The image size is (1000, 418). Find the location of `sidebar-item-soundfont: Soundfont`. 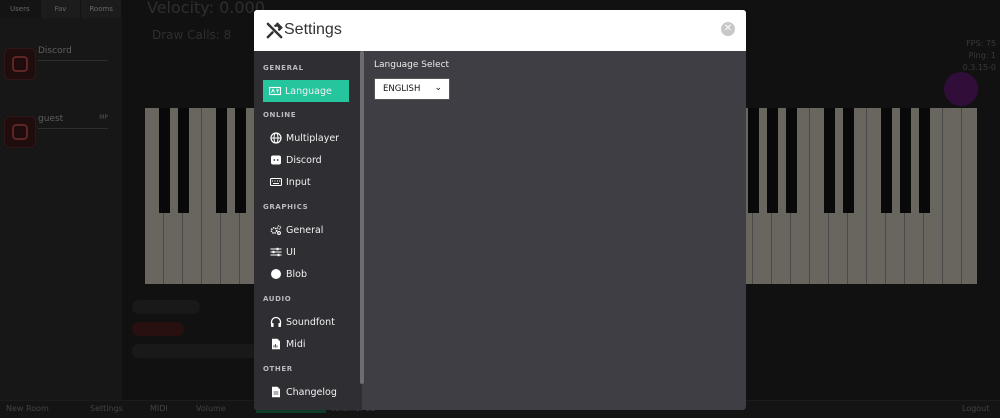

sidebar-item-soundfont: Soundfont is located at coordinates (306, 322).